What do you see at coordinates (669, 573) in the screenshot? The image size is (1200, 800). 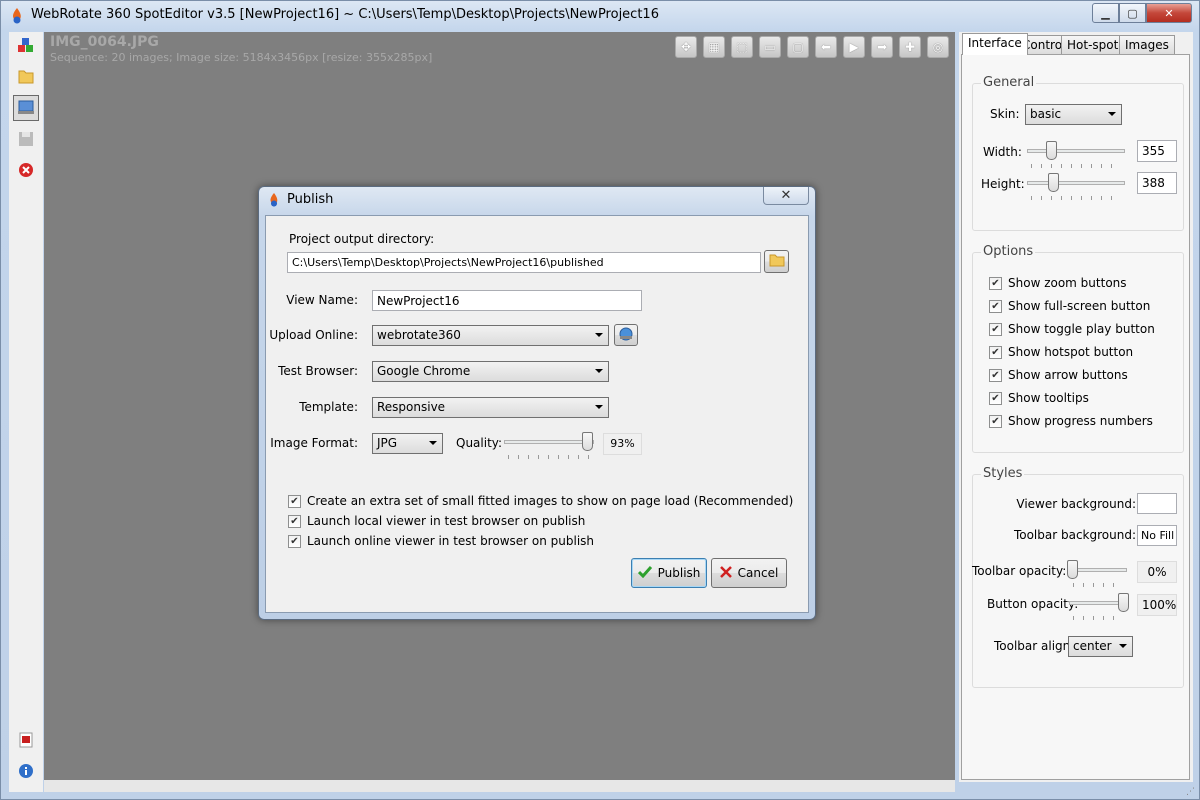 I see `publish-button: Publish` at bounding box center [669, 573].